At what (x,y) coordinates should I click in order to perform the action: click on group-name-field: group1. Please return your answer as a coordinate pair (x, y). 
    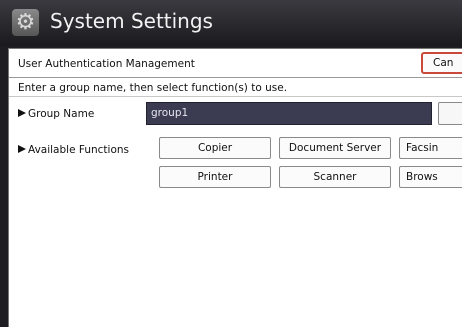
    Looking at the image, I should click on (289, 113).